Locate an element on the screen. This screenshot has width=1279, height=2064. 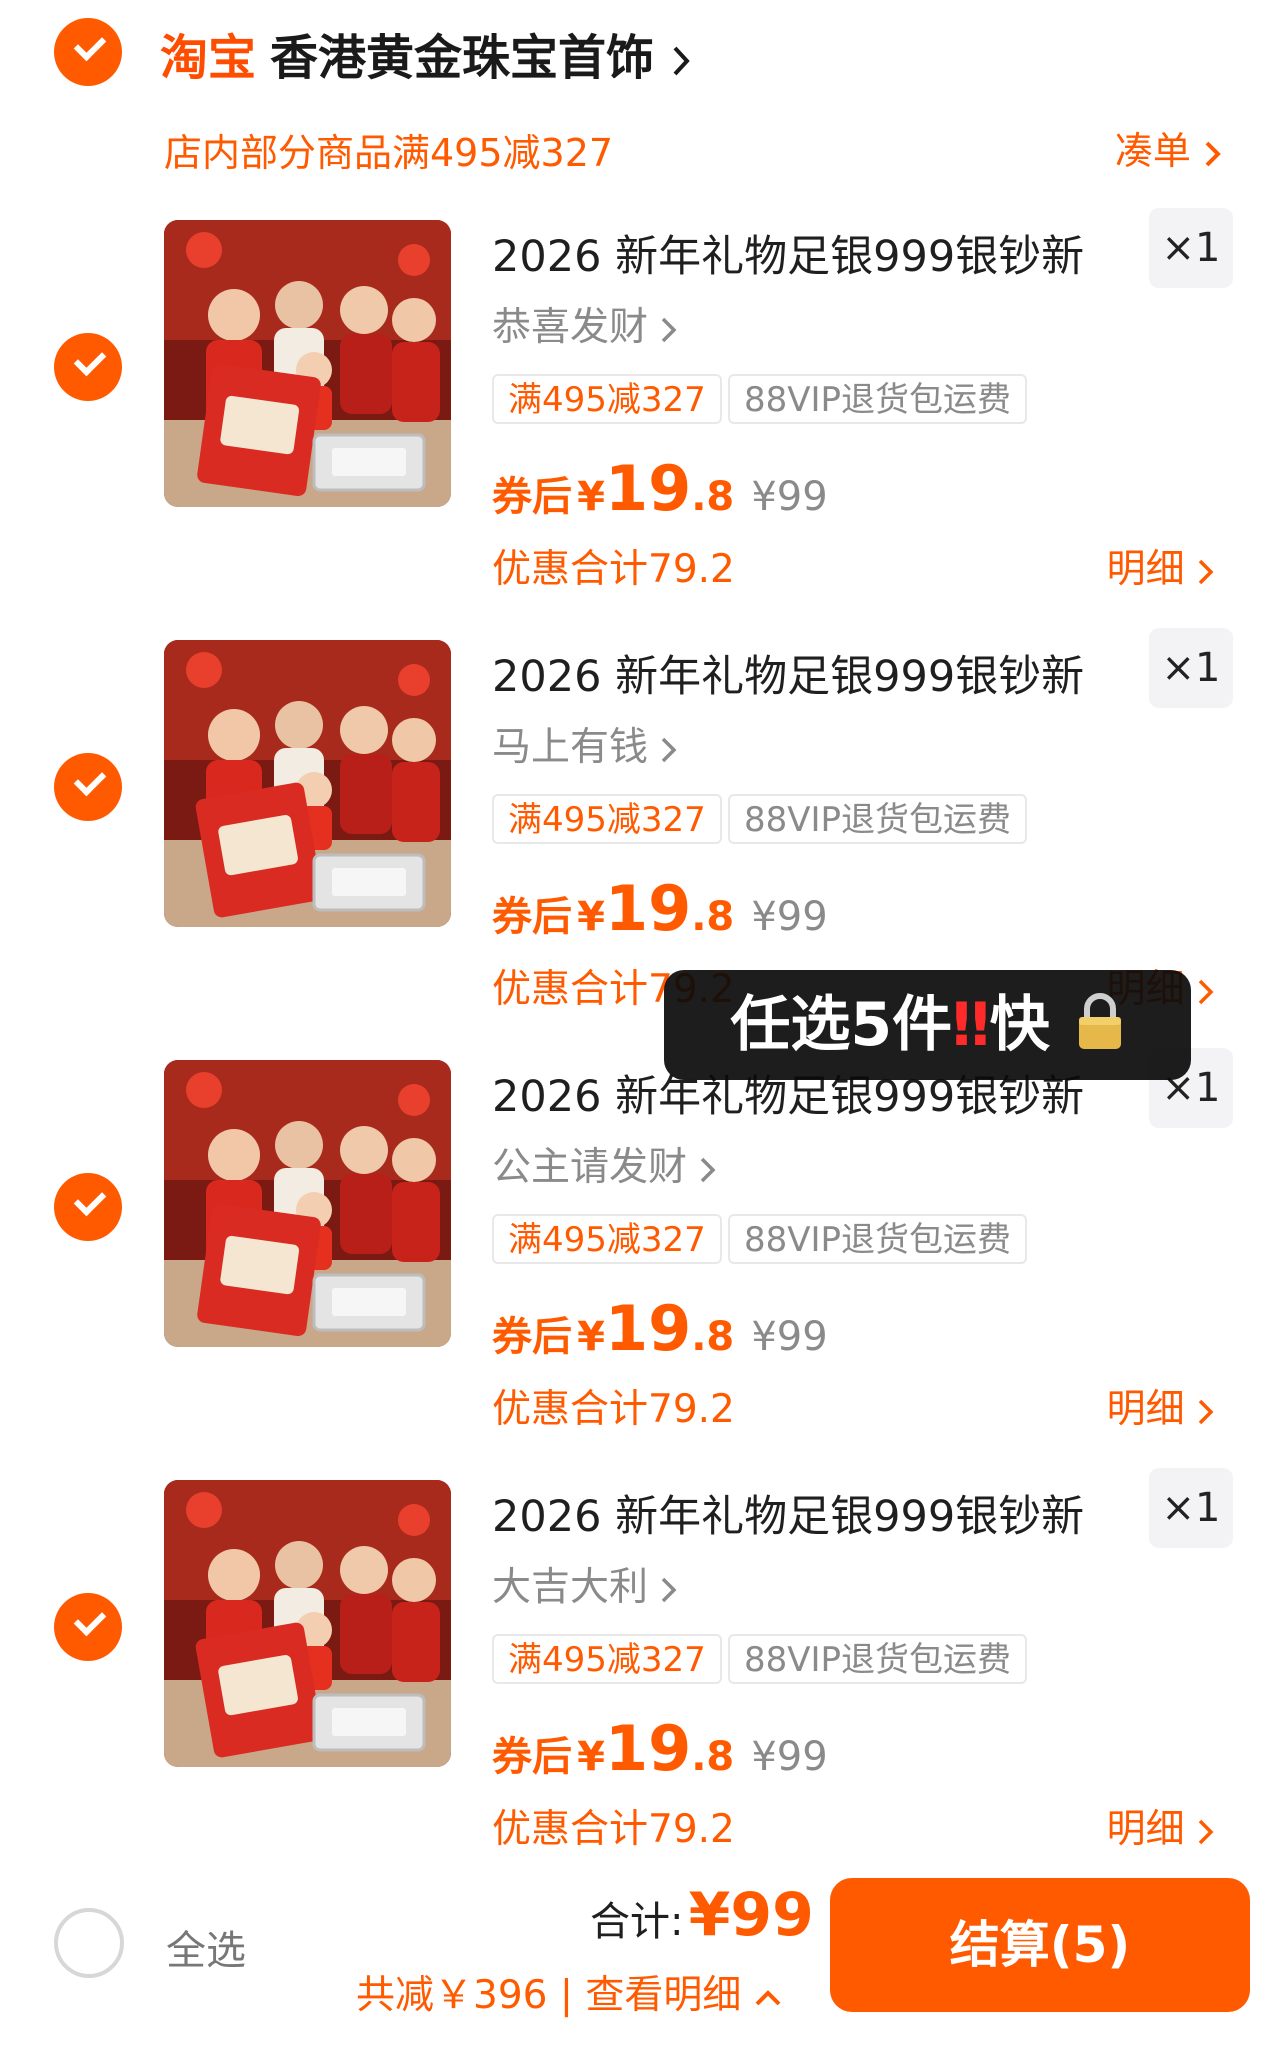
coudan-link: 凑单 is located at coordinates (1169, 147).